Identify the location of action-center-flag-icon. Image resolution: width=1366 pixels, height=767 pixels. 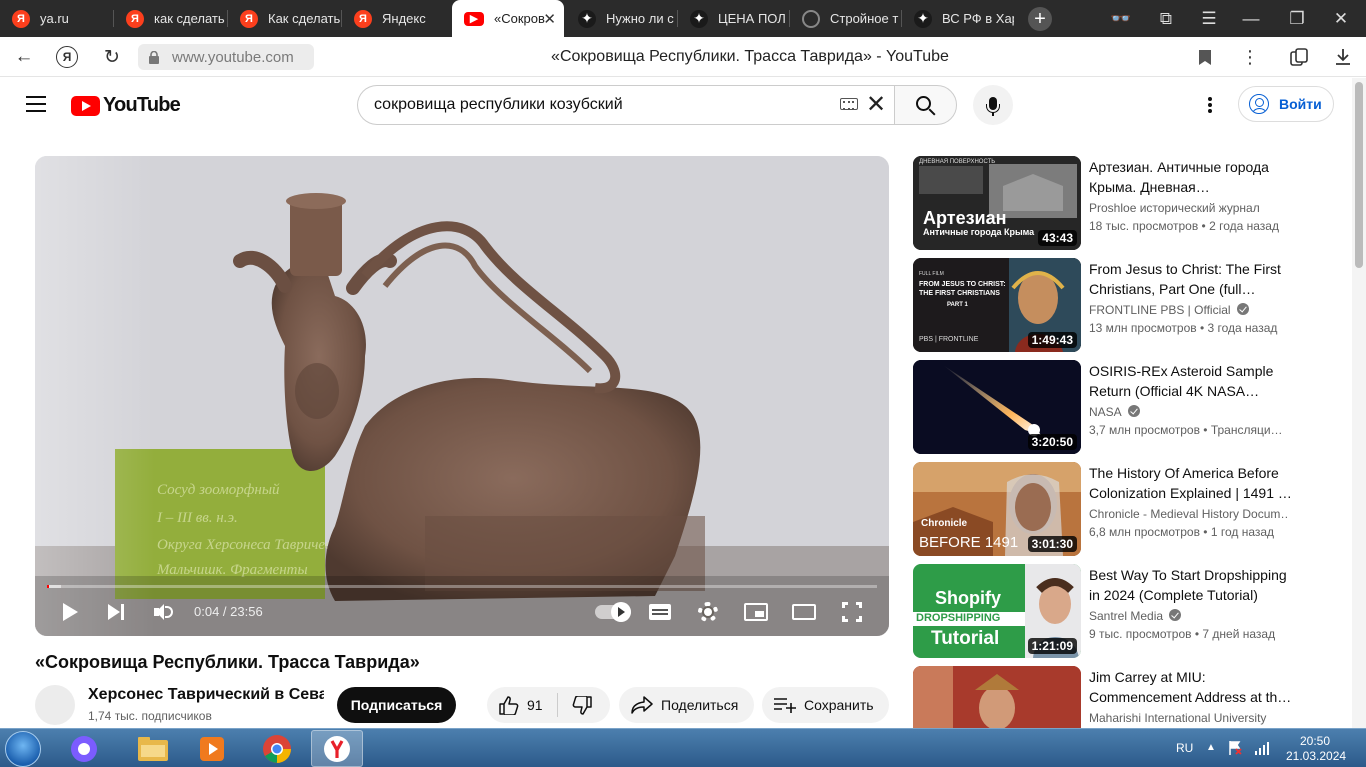
(1235, 748).